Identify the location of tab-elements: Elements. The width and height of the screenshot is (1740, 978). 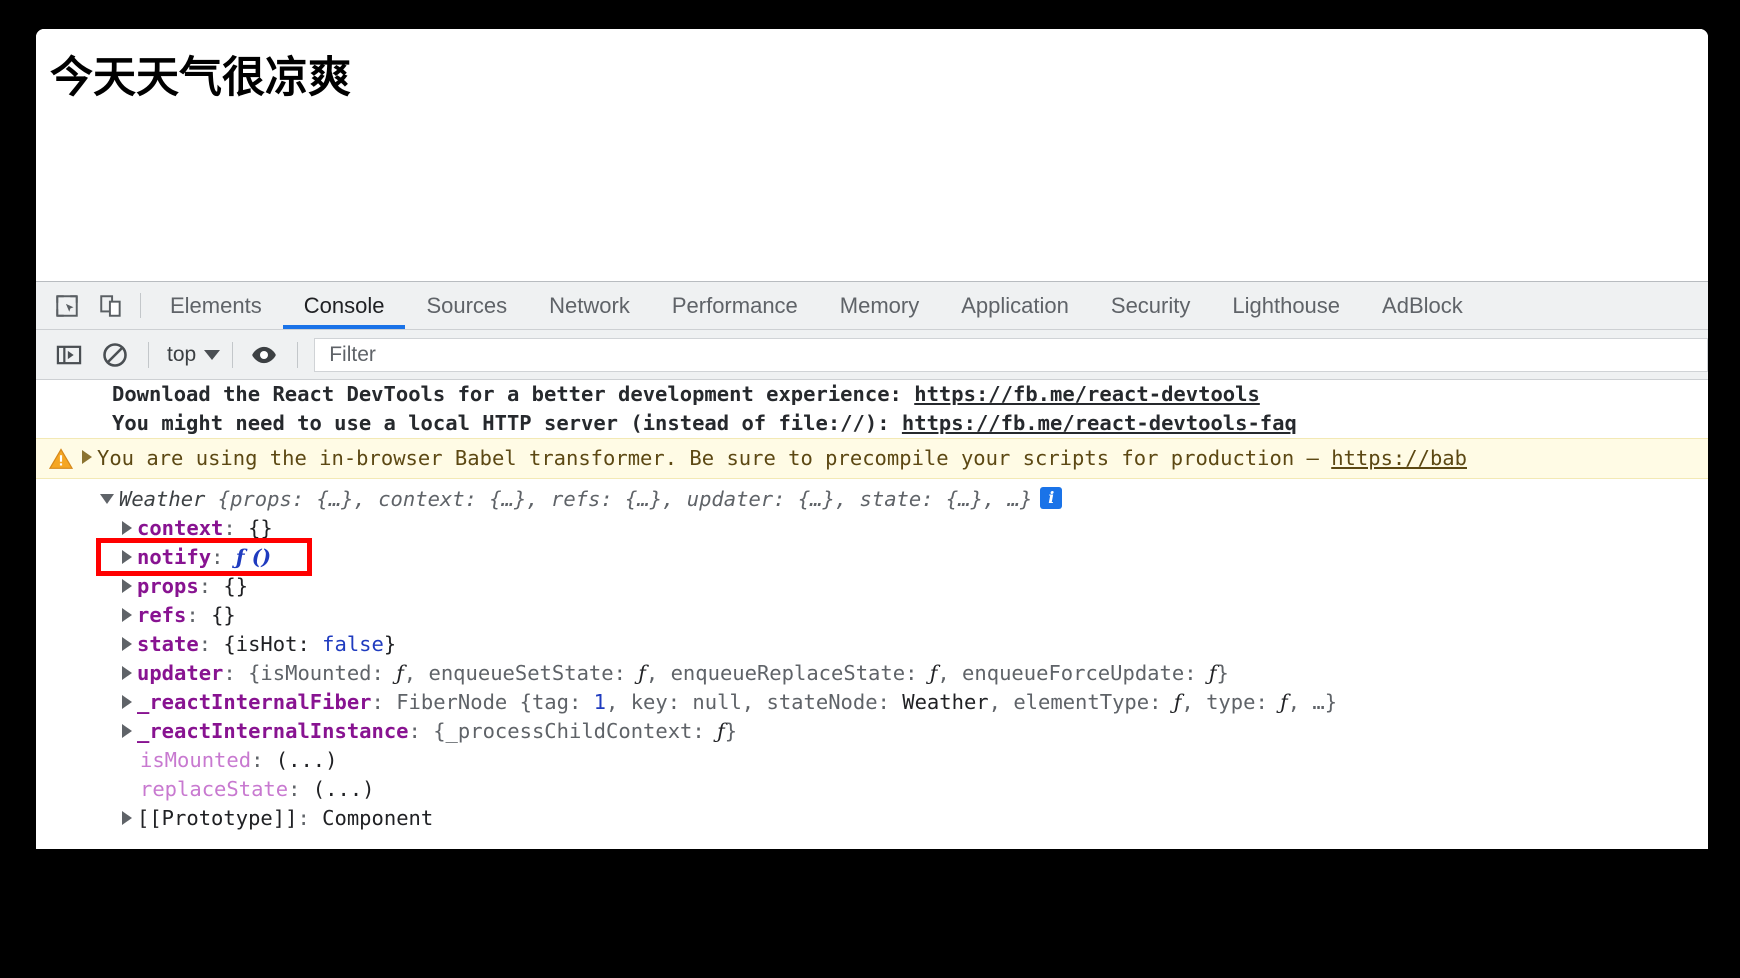
(216, 305).